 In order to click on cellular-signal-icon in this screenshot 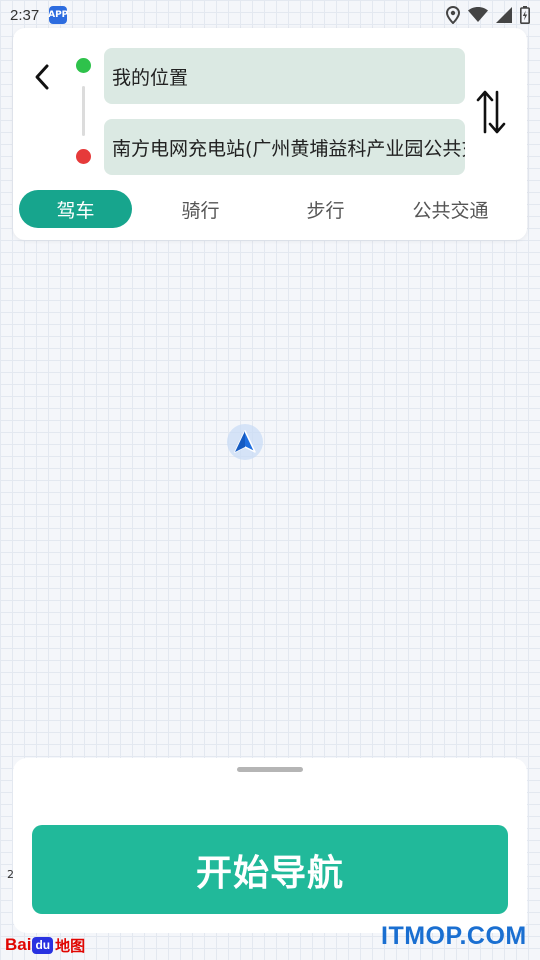, I will do `click(504, 15)`.